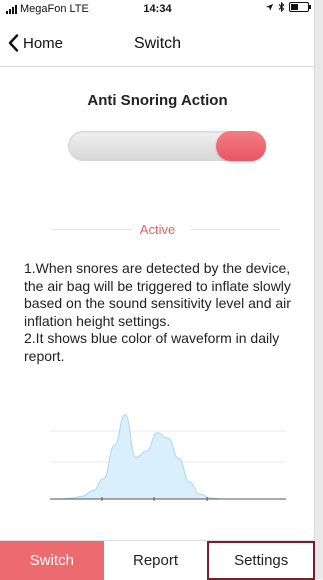 This screenshot has height=580, width=323. What do you see at coordinates (157, 100) in the screenshot?
I see `section-title: Anti Snoring Action` at bounding box center [157, 100].